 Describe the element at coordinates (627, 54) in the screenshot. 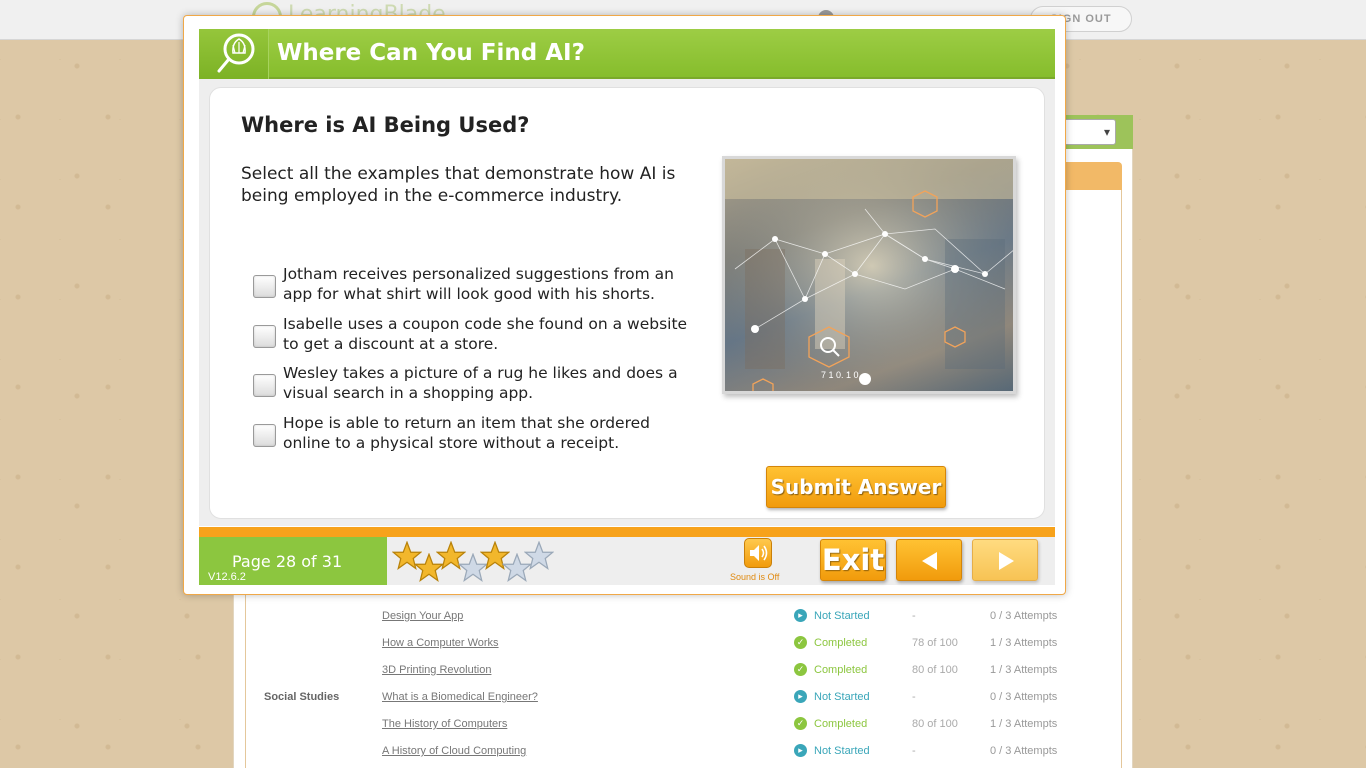

I see `modal-header: Where Can You Find AI?` at that location.